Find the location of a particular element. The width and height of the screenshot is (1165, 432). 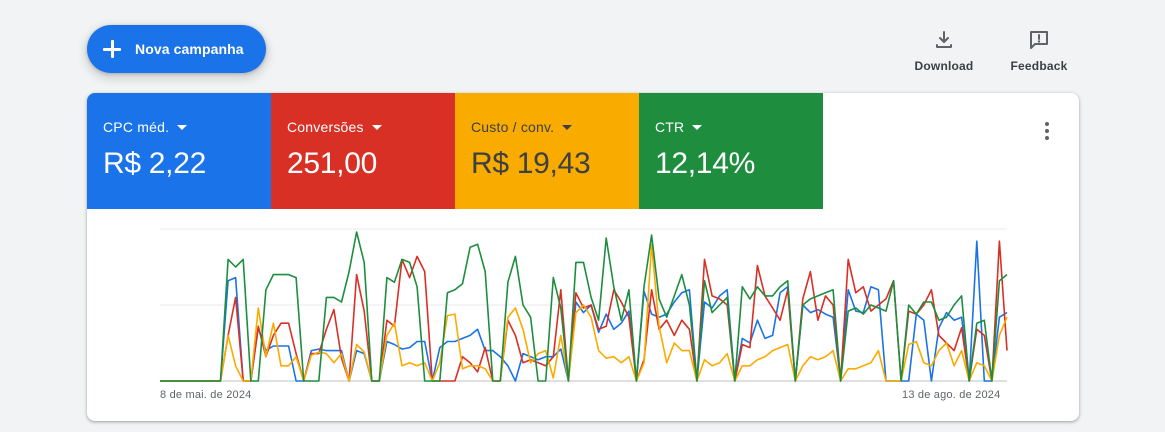

metric-label: Custo / conv. is located at coordinates (555, 127).